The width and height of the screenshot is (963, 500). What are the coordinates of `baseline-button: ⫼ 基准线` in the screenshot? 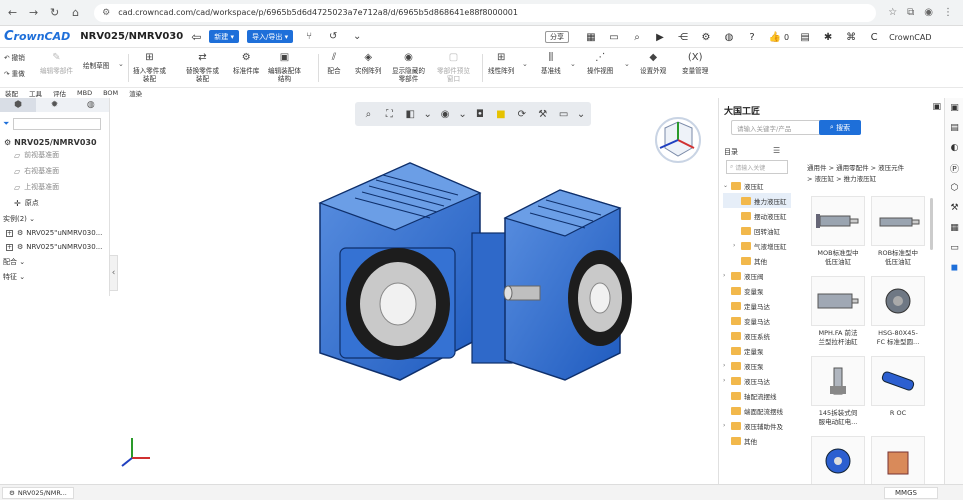 It's located at (551, 63).